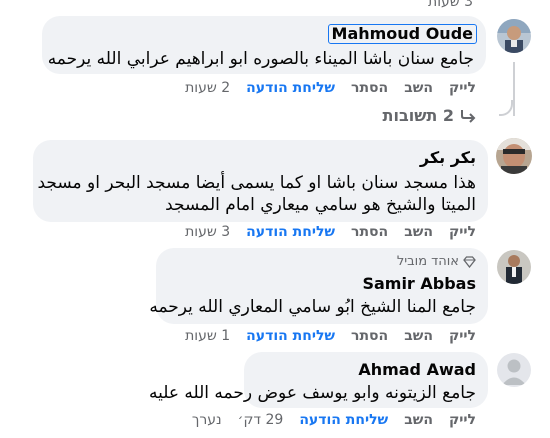 The image size is (550, 438). I want to click on top-fan-label: אוהד מוביל, so click(427, 261).